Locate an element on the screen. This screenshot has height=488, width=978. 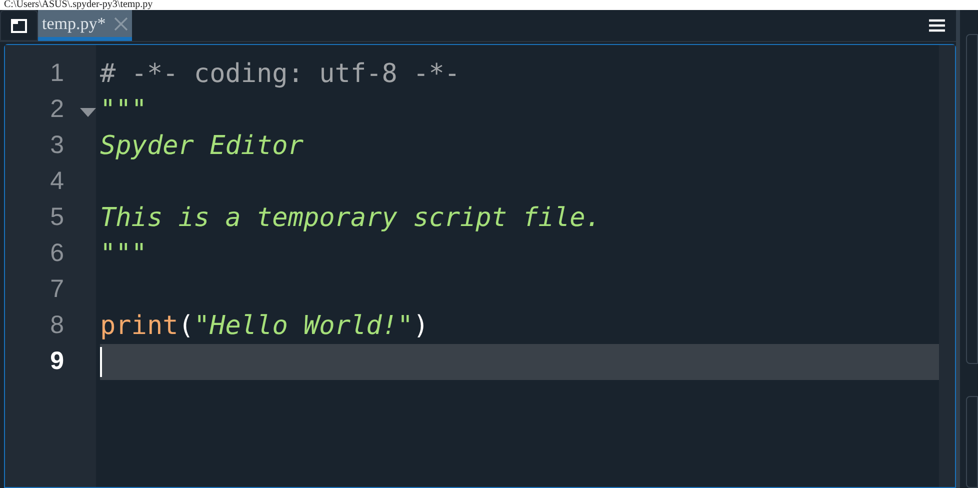
line-number: 2 is located at coordinates (56, 110).